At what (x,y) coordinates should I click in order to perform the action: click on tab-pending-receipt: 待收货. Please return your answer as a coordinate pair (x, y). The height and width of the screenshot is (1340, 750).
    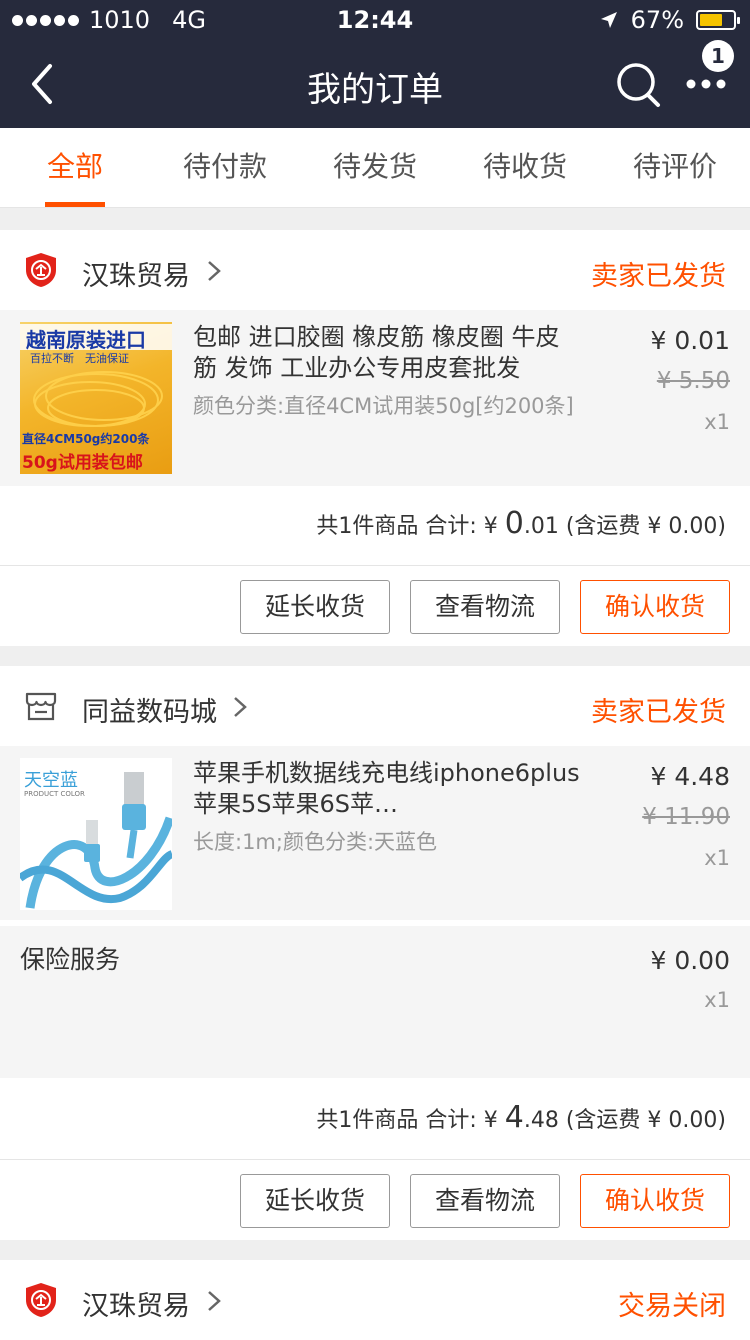
    Looking at the image, I should click on (525, 168).